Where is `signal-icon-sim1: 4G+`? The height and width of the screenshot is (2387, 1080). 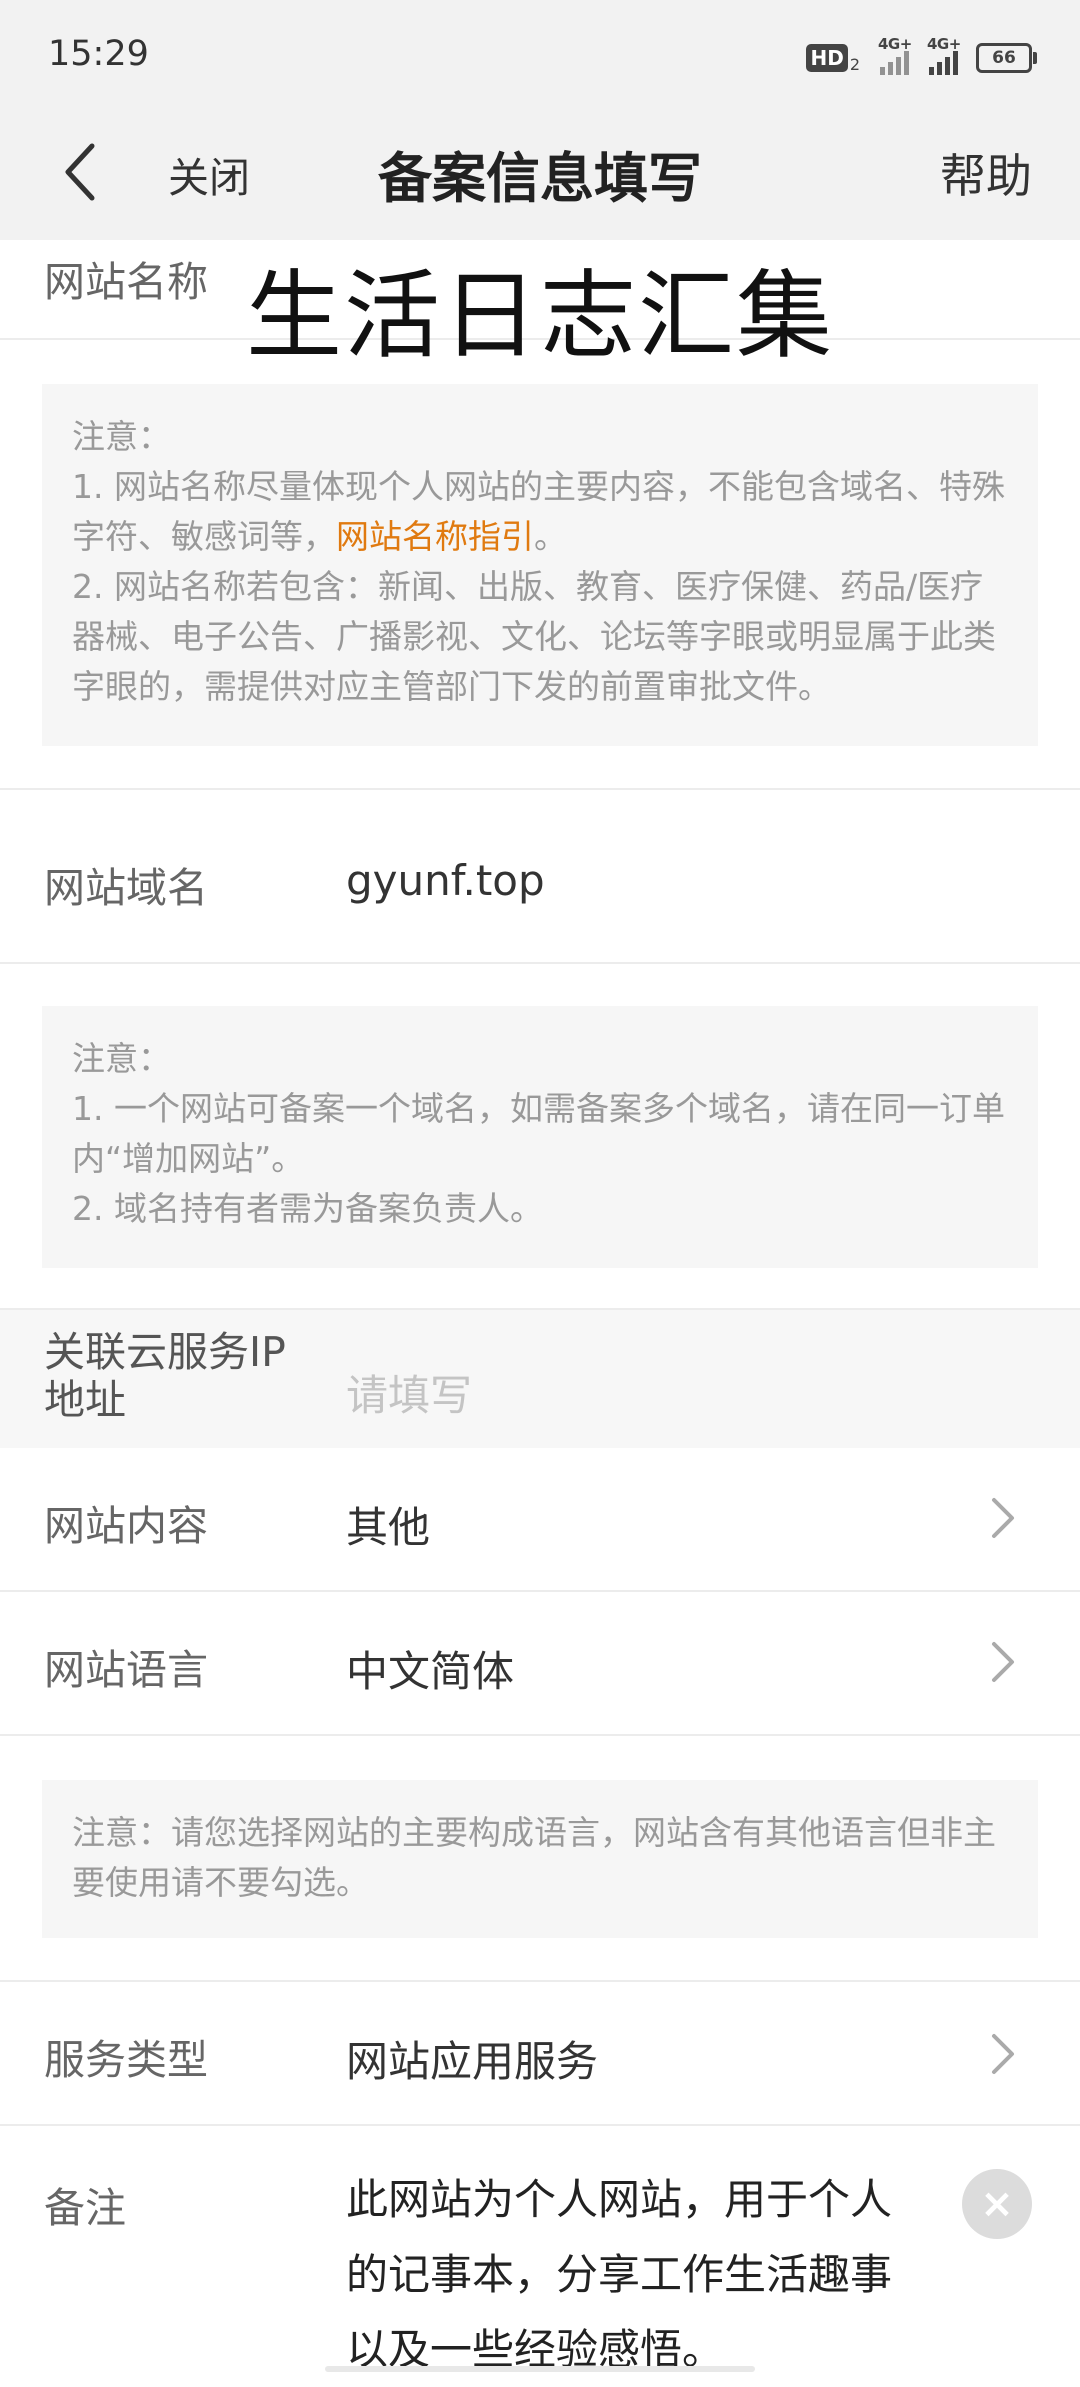
signal-icon-sim1: 4G+ is located at coordinates (895, 55).